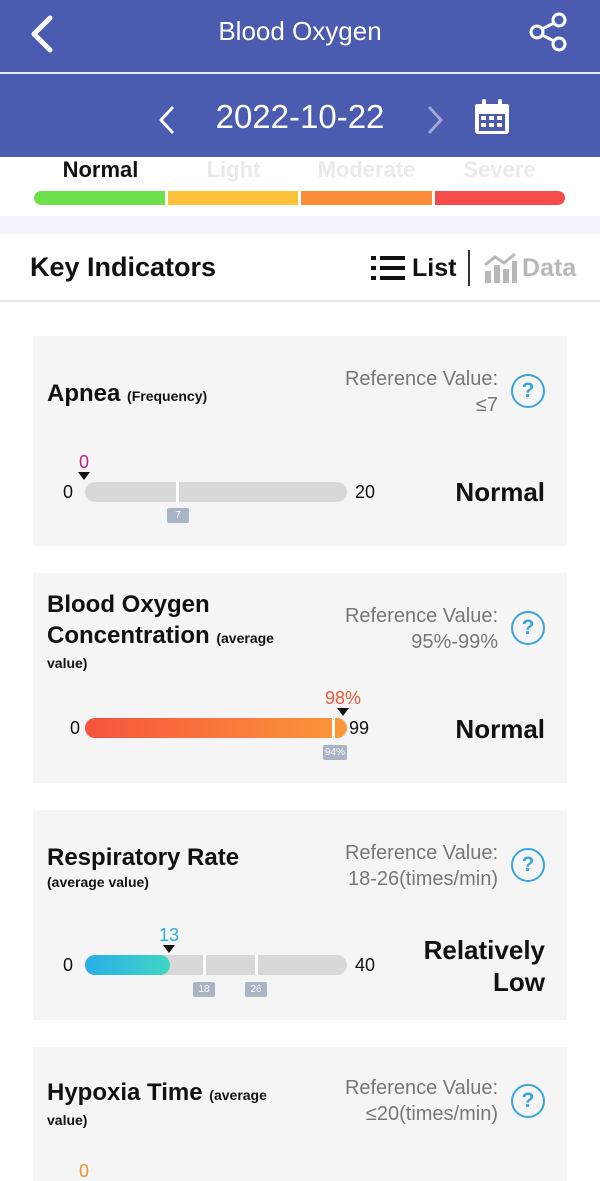 This screenshot has width=600, height=1181. I want to click on reference-value: Reference Value: 95%-99%, so click(421, 629).